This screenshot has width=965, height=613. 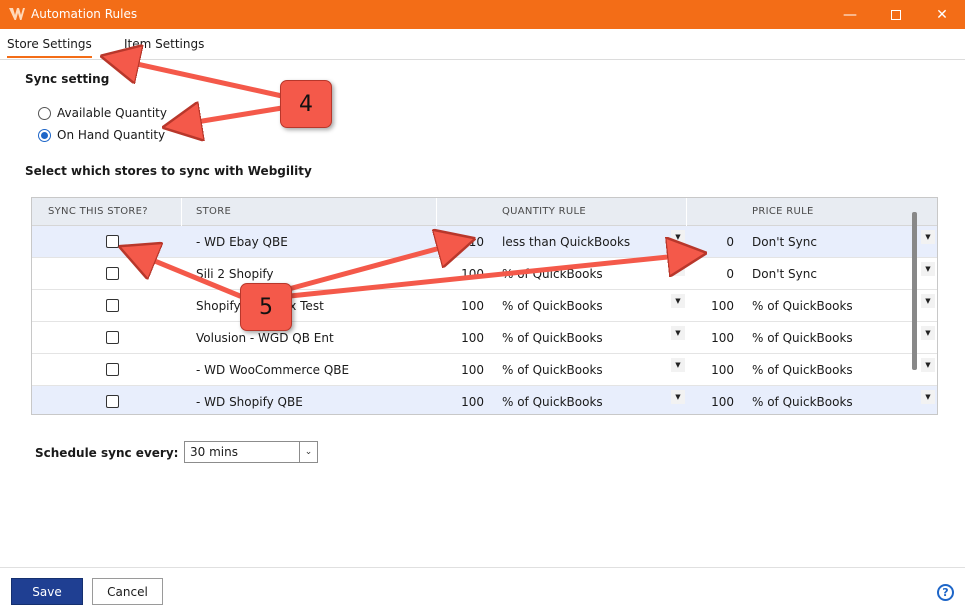 I want to click on header-store: STORE, so click(x=214, y=211).